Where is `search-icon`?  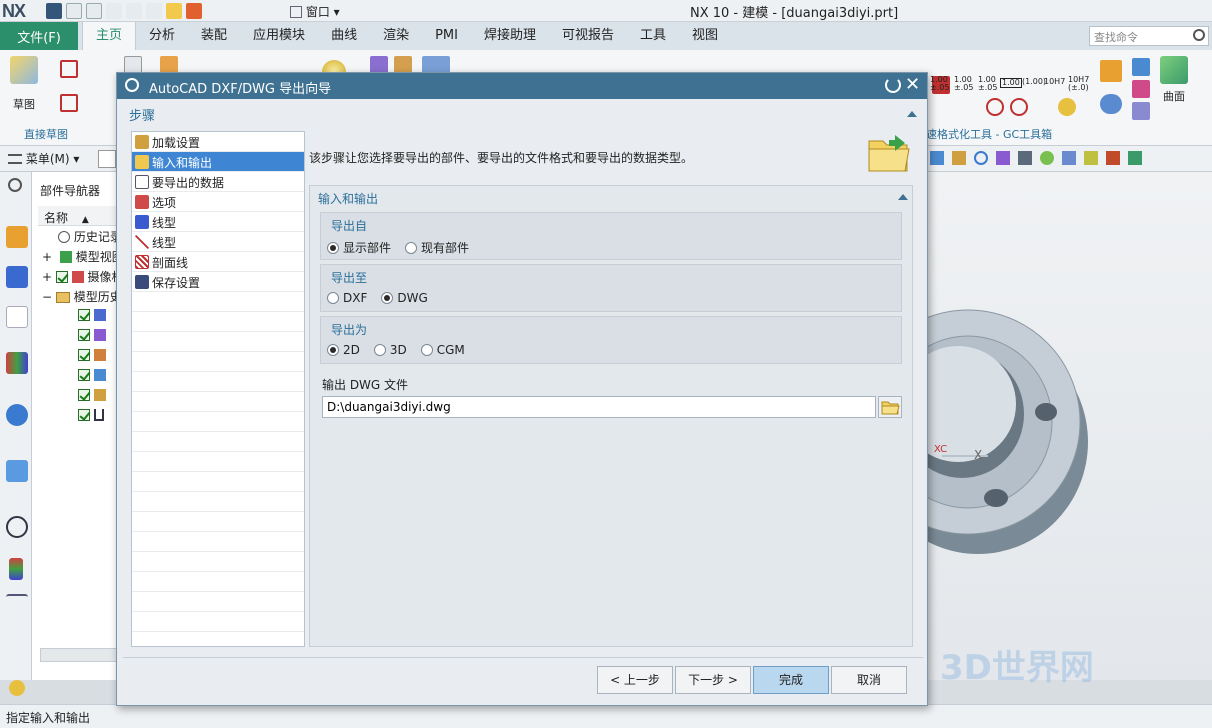 search-icon is located at coordinates (1199, 35).